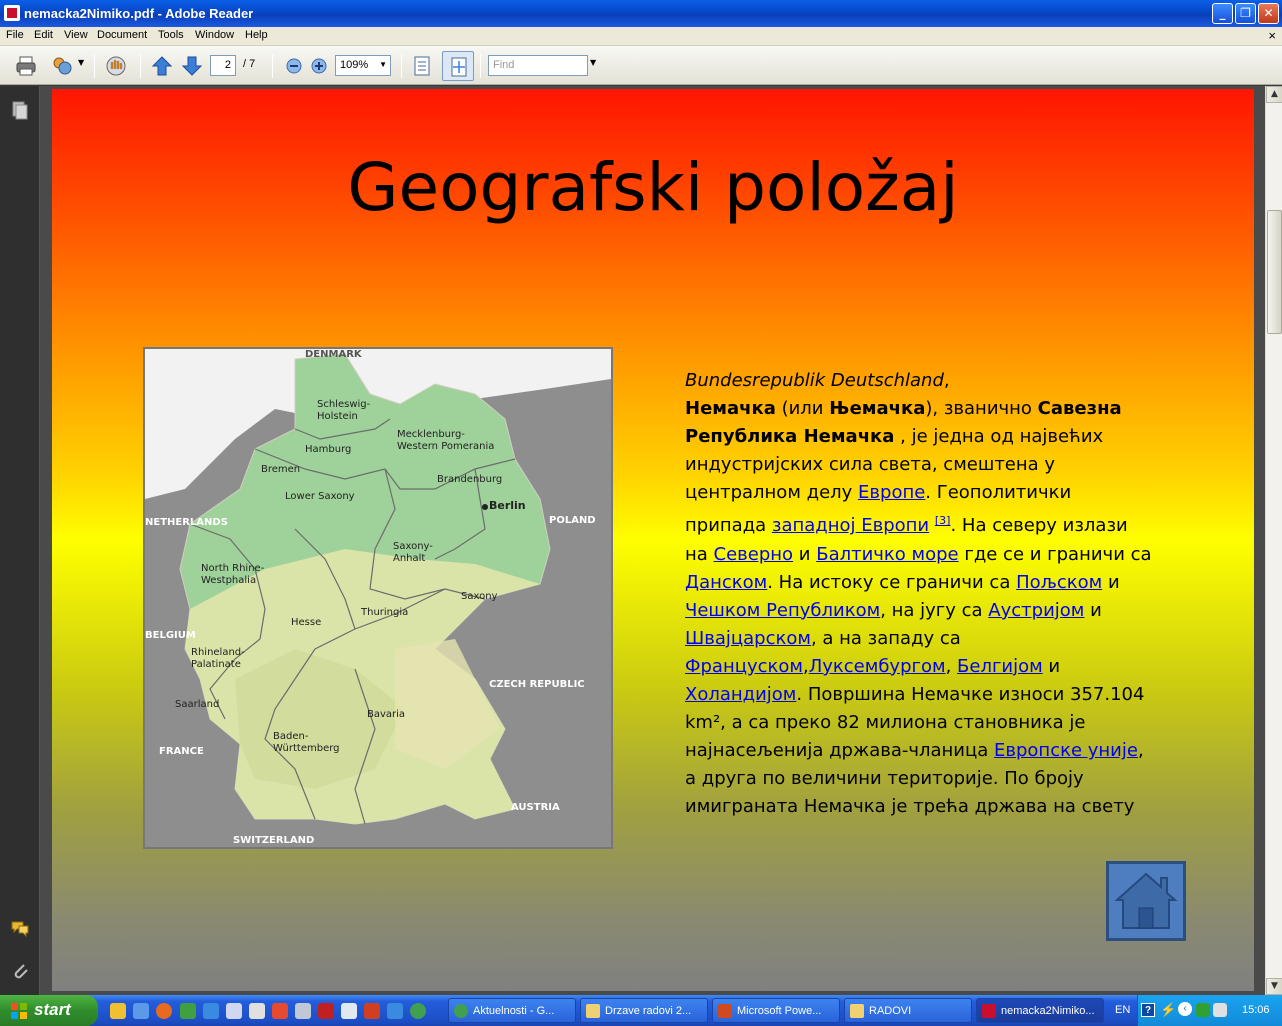 The height and width of the screenshot is (1026, 1282). What do you see at coordinates (1274, 94) in the screenshot?
I see `scroll-up-button: ▲` at bounding box center [1274, 94].